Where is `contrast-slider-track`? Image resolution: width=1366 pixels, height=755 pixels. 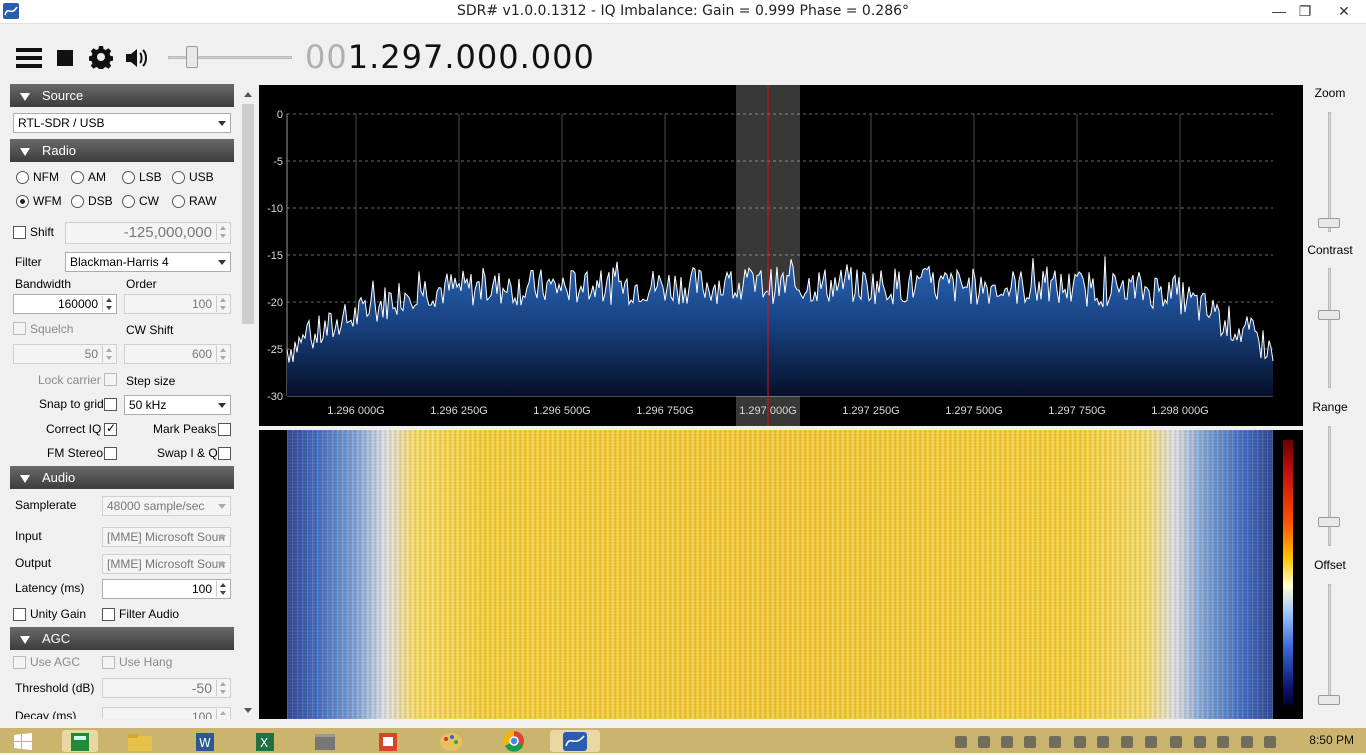 contrast-slider-track is located at coordinates (1329, 328).